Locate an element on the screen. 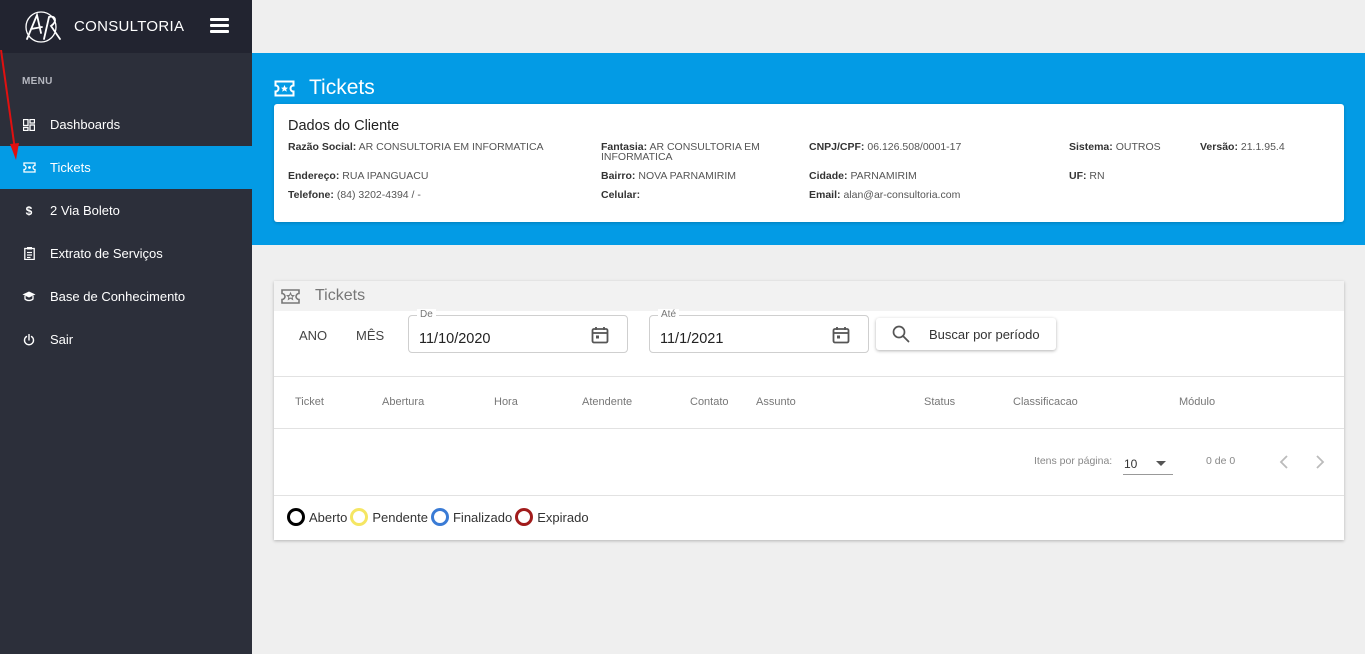  field-value: RN is located at coordinates (1097, 176).